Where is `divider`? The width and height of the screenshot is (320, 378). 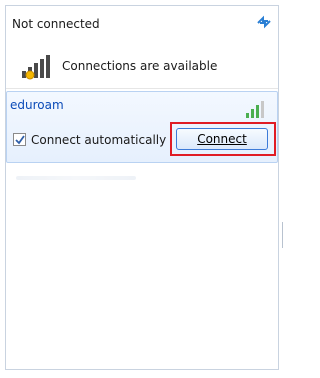 divider is located at coordinates (142, 88).